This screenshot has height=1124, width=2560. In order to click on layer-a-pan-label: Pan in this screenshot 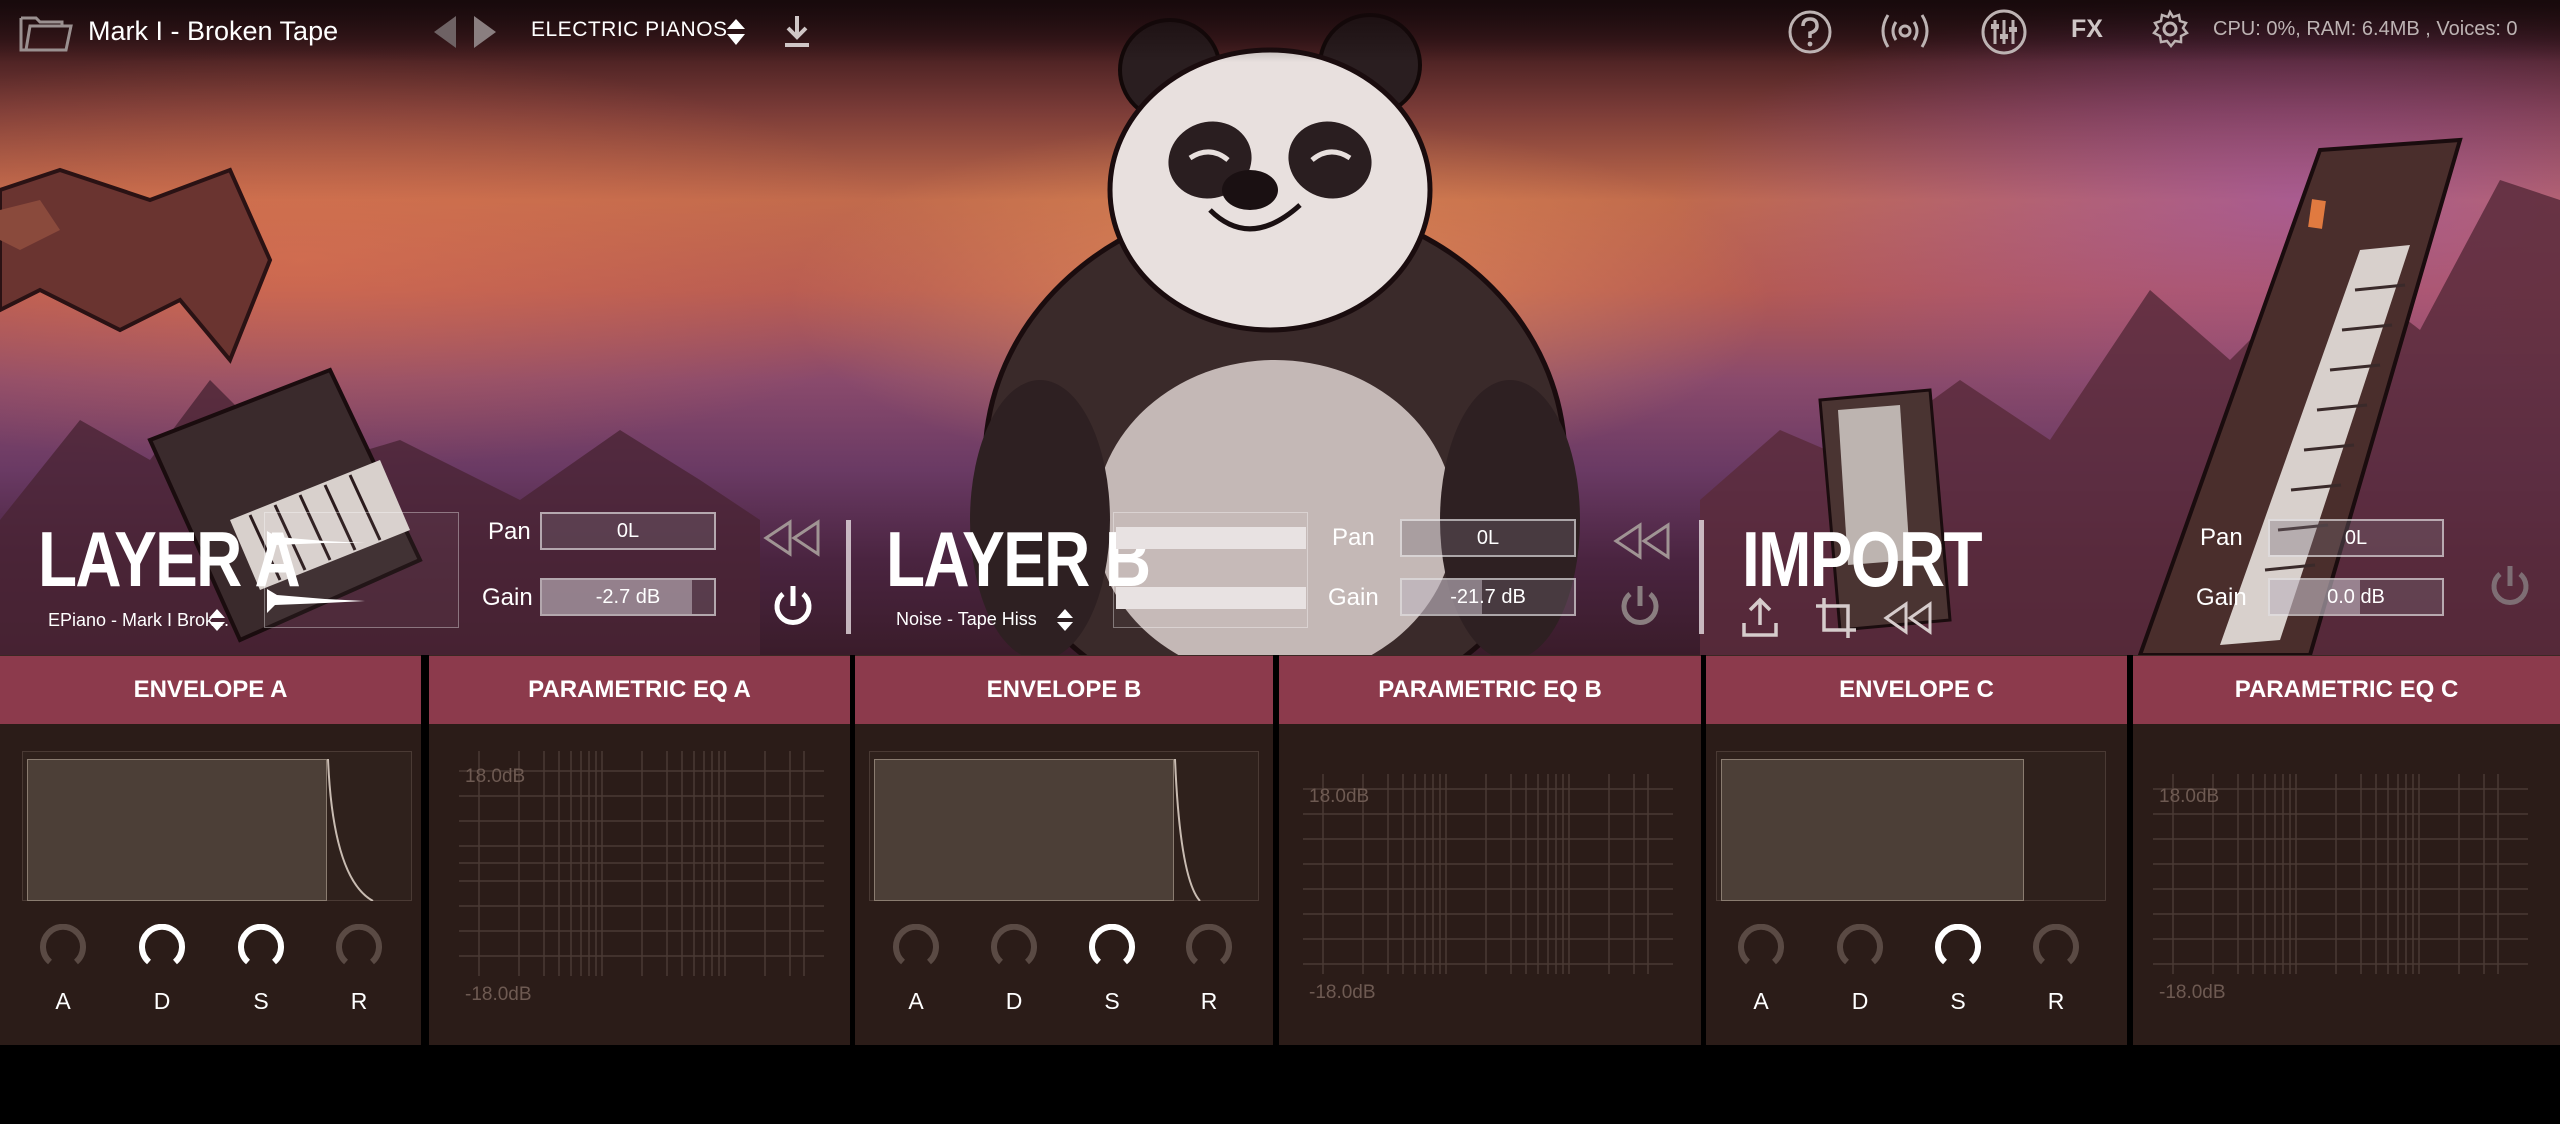, I will do `click(509, 531)`.